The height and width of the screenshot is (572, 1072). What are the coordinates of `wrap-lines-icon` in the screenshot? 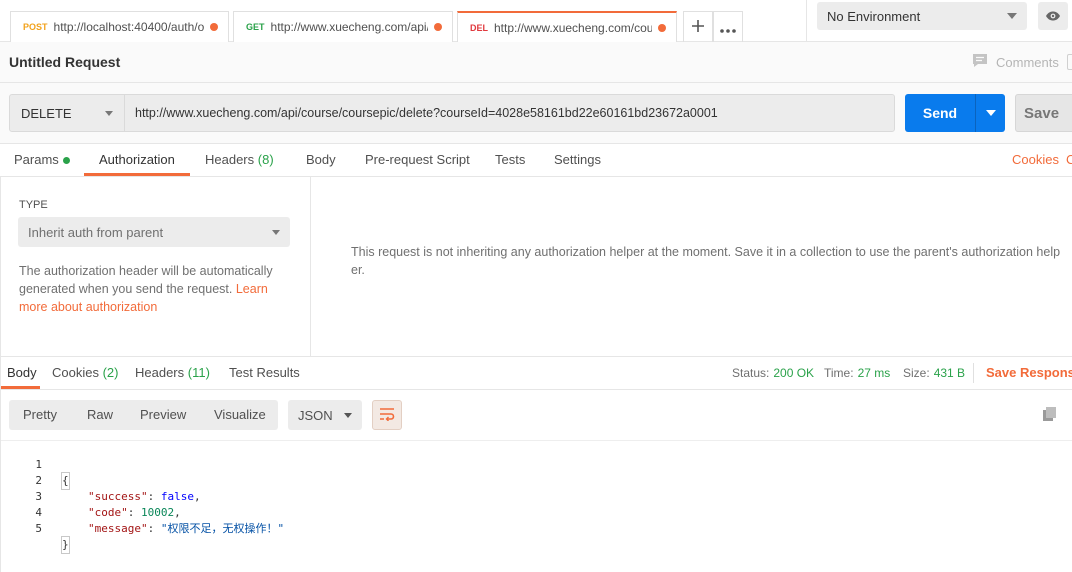 It's located at (387, 415).